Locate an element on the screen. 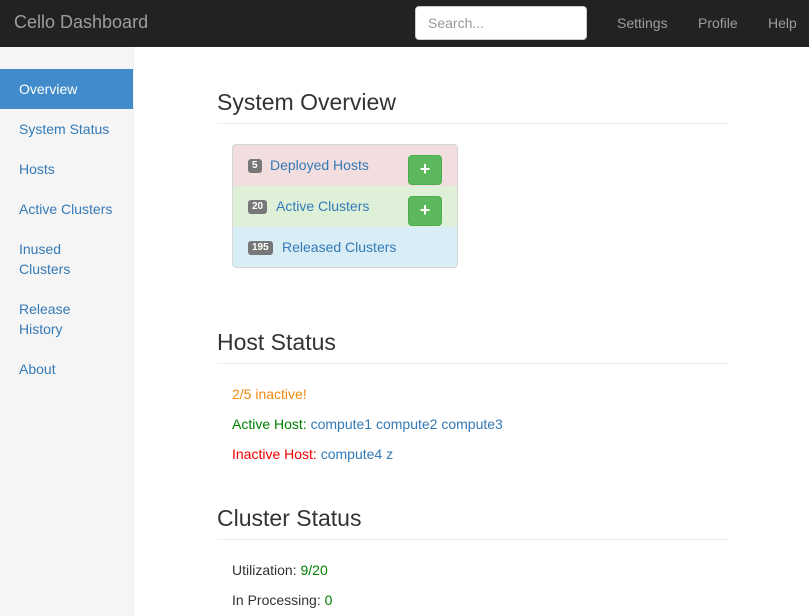  brand-title: Cello Dashboard is located at coordinates (81, 22).